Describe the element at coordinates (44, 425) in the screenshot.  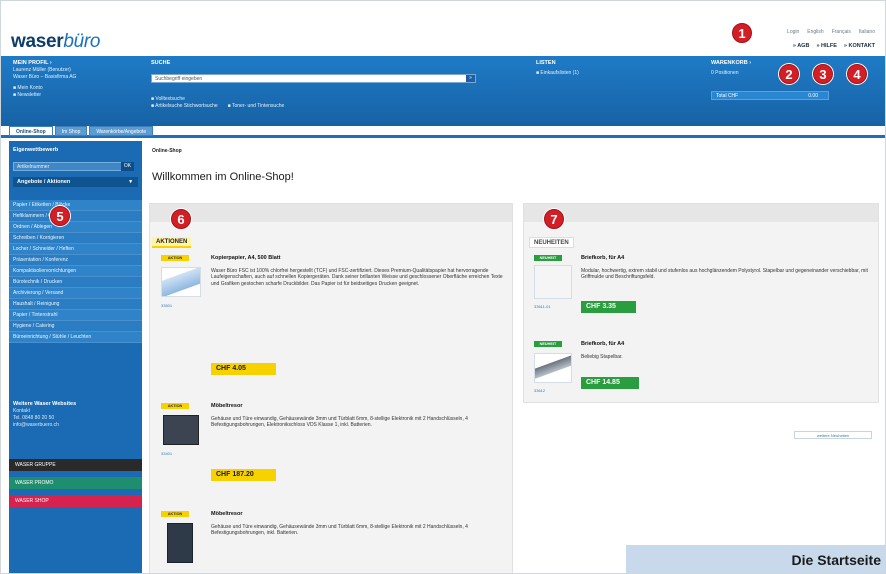
I see `contact-email: info@waserbuero.ch` at that location.